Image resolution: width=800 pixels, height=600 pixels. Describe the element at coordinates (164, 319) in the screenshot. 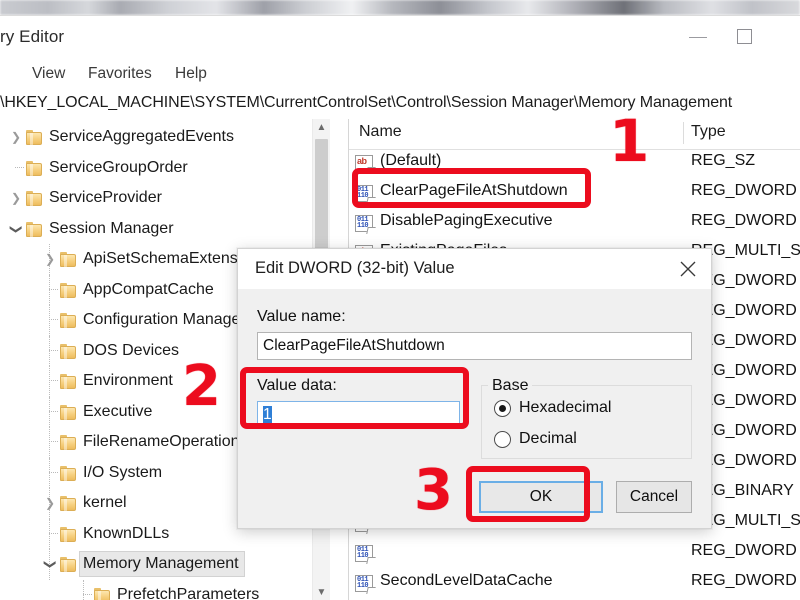

I see `tree-item-label: Configuration Manager` at that location.